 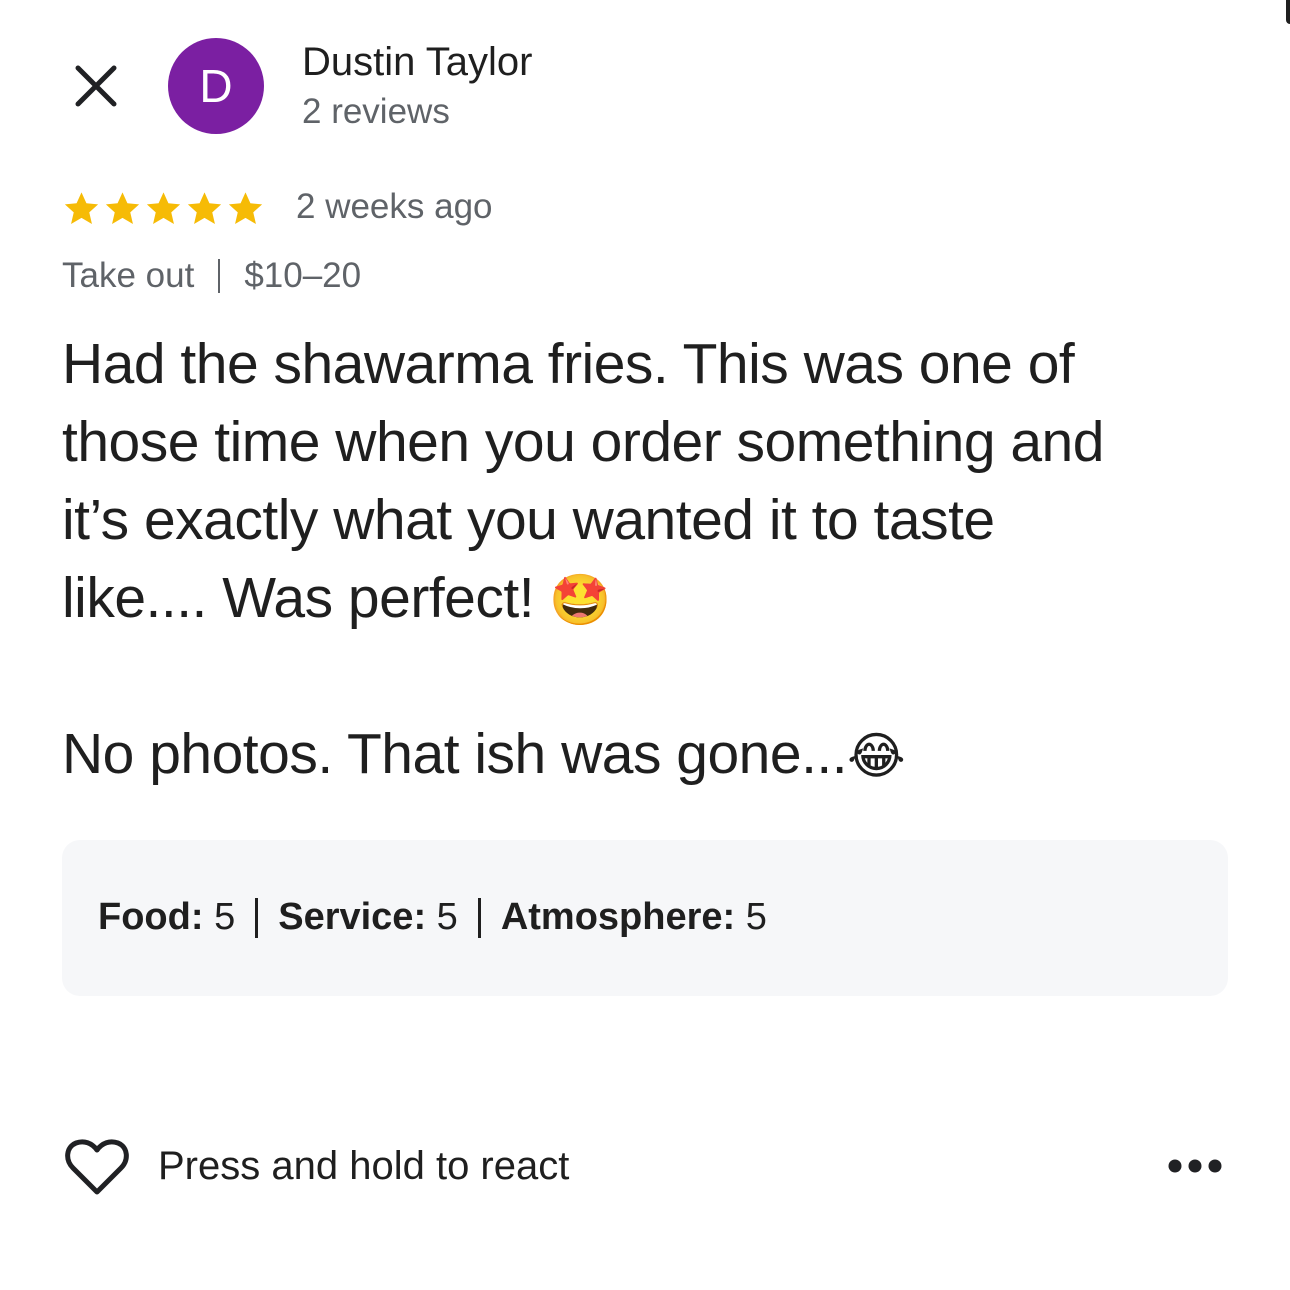 What do you see at coordinates (151, 917) in the screenshot?
I see `food-label: Food:` at bounding box center [151, 917].